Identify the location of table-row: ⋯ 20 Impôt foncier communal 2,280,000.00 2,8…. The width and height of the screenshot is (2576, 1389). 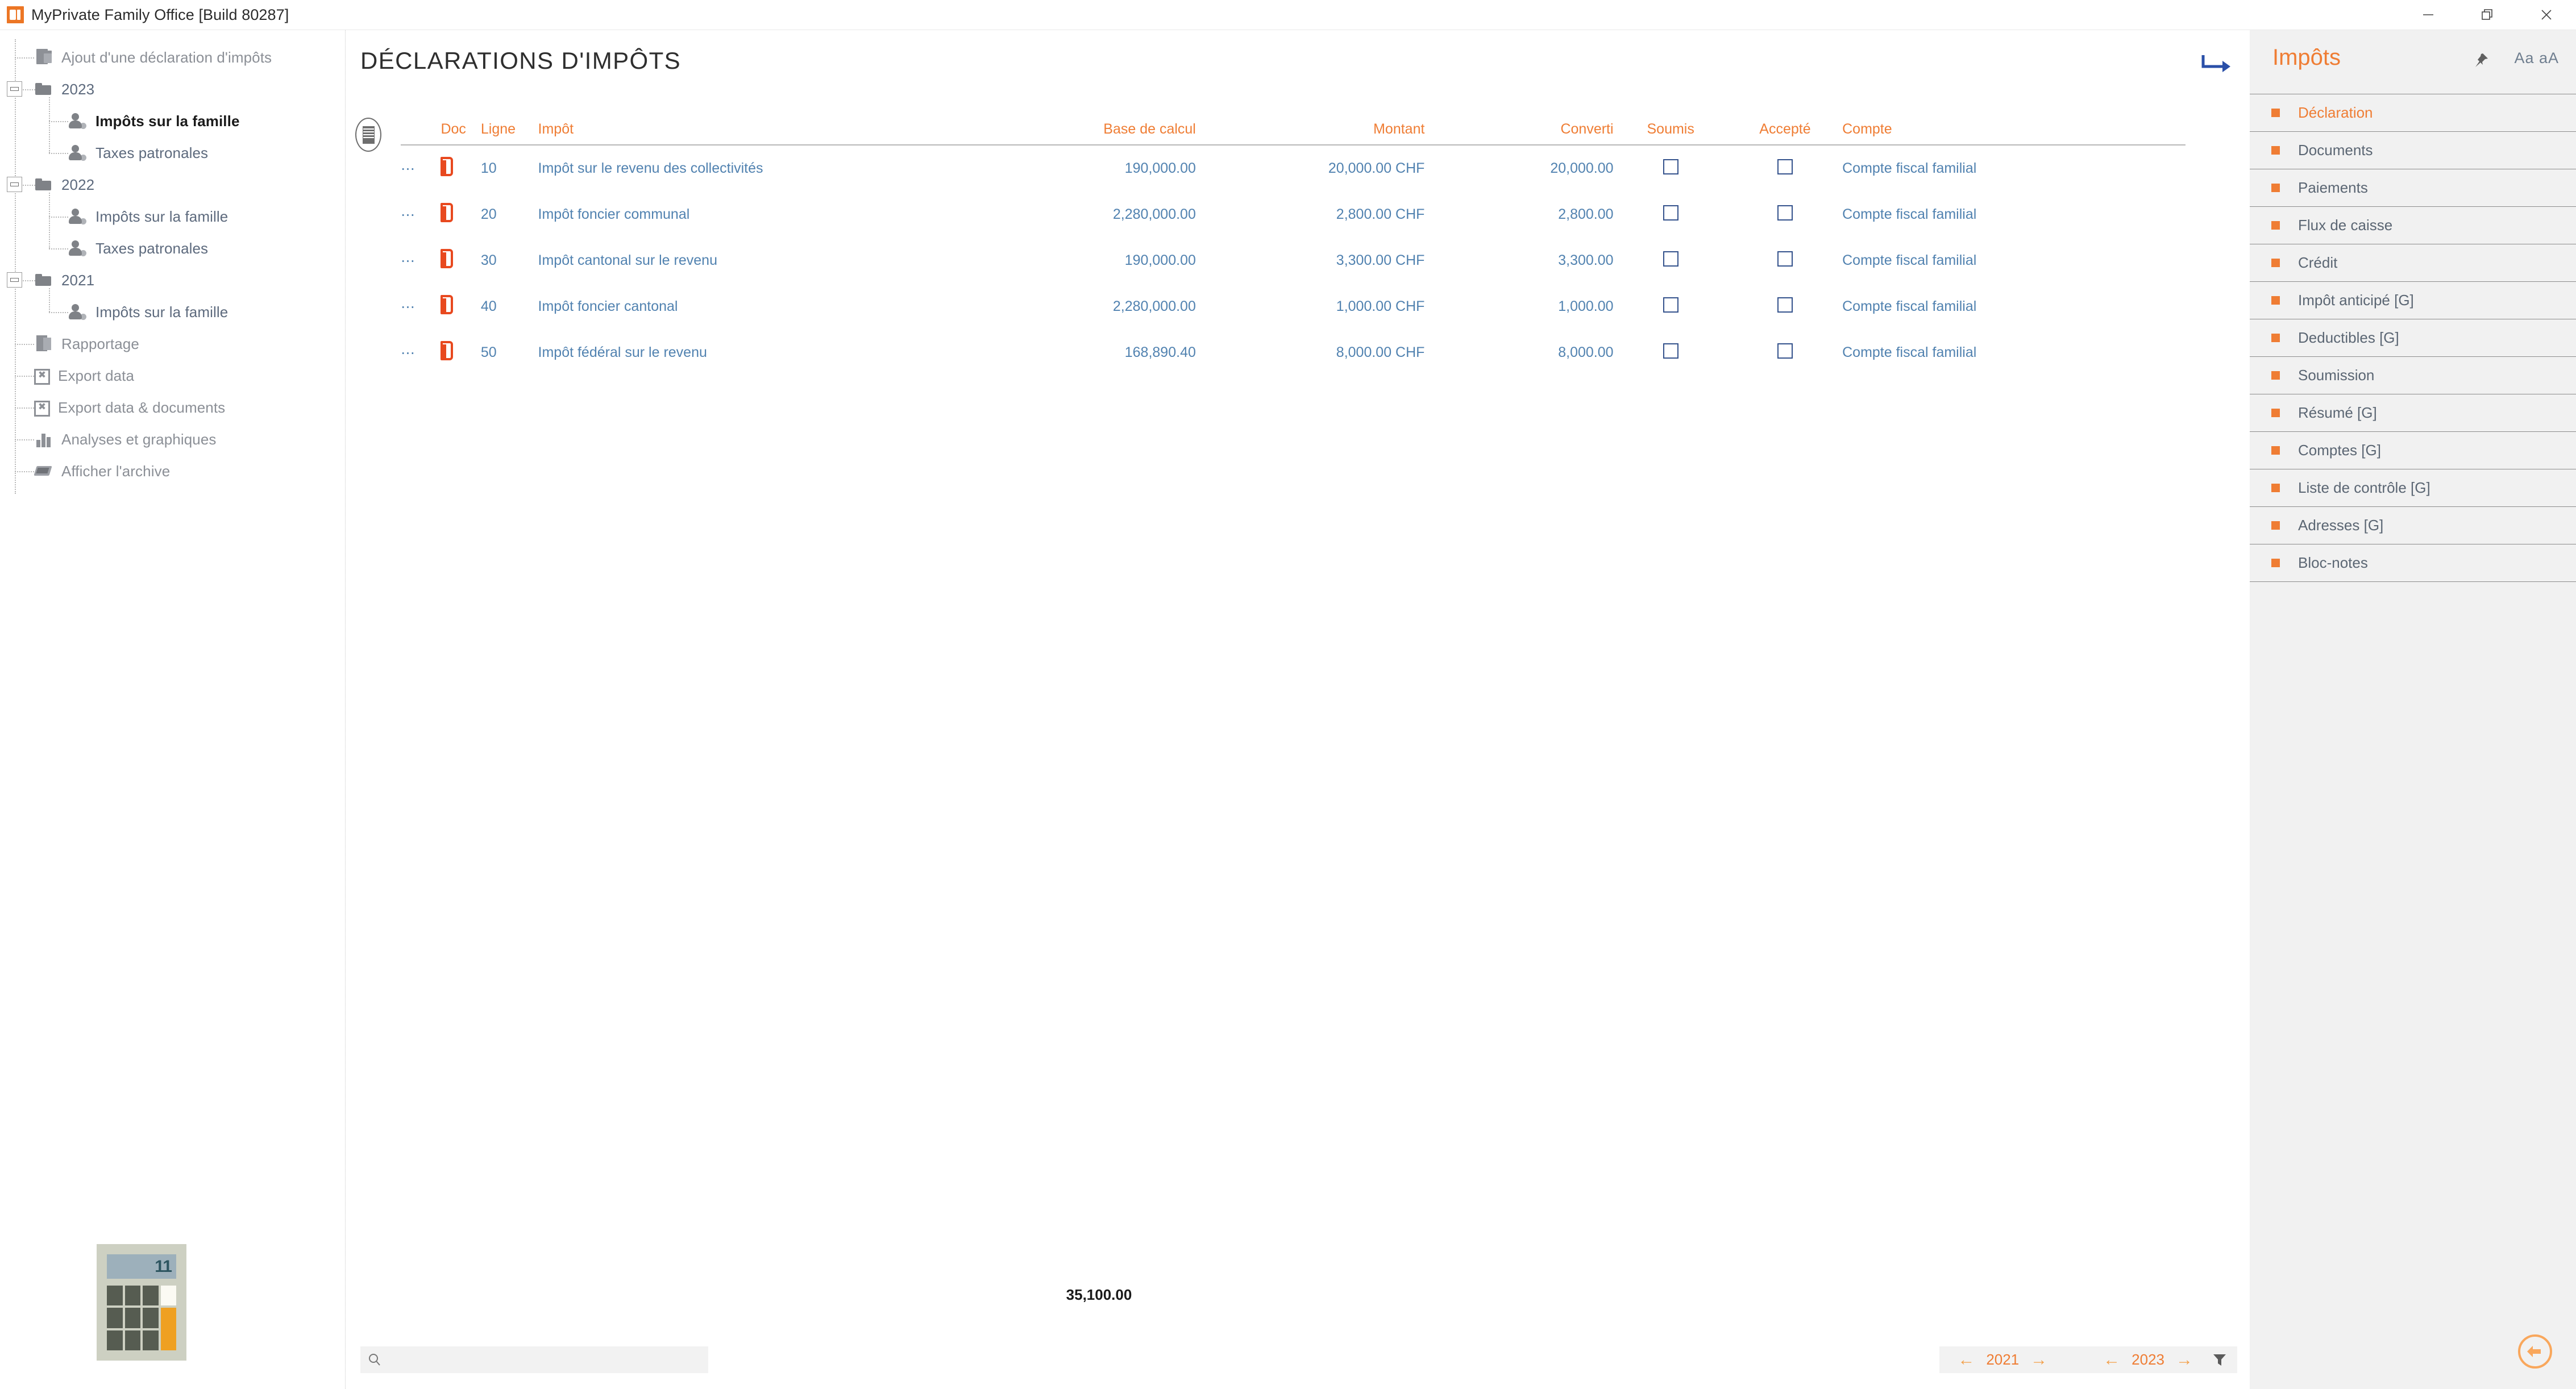
(1293, 215).